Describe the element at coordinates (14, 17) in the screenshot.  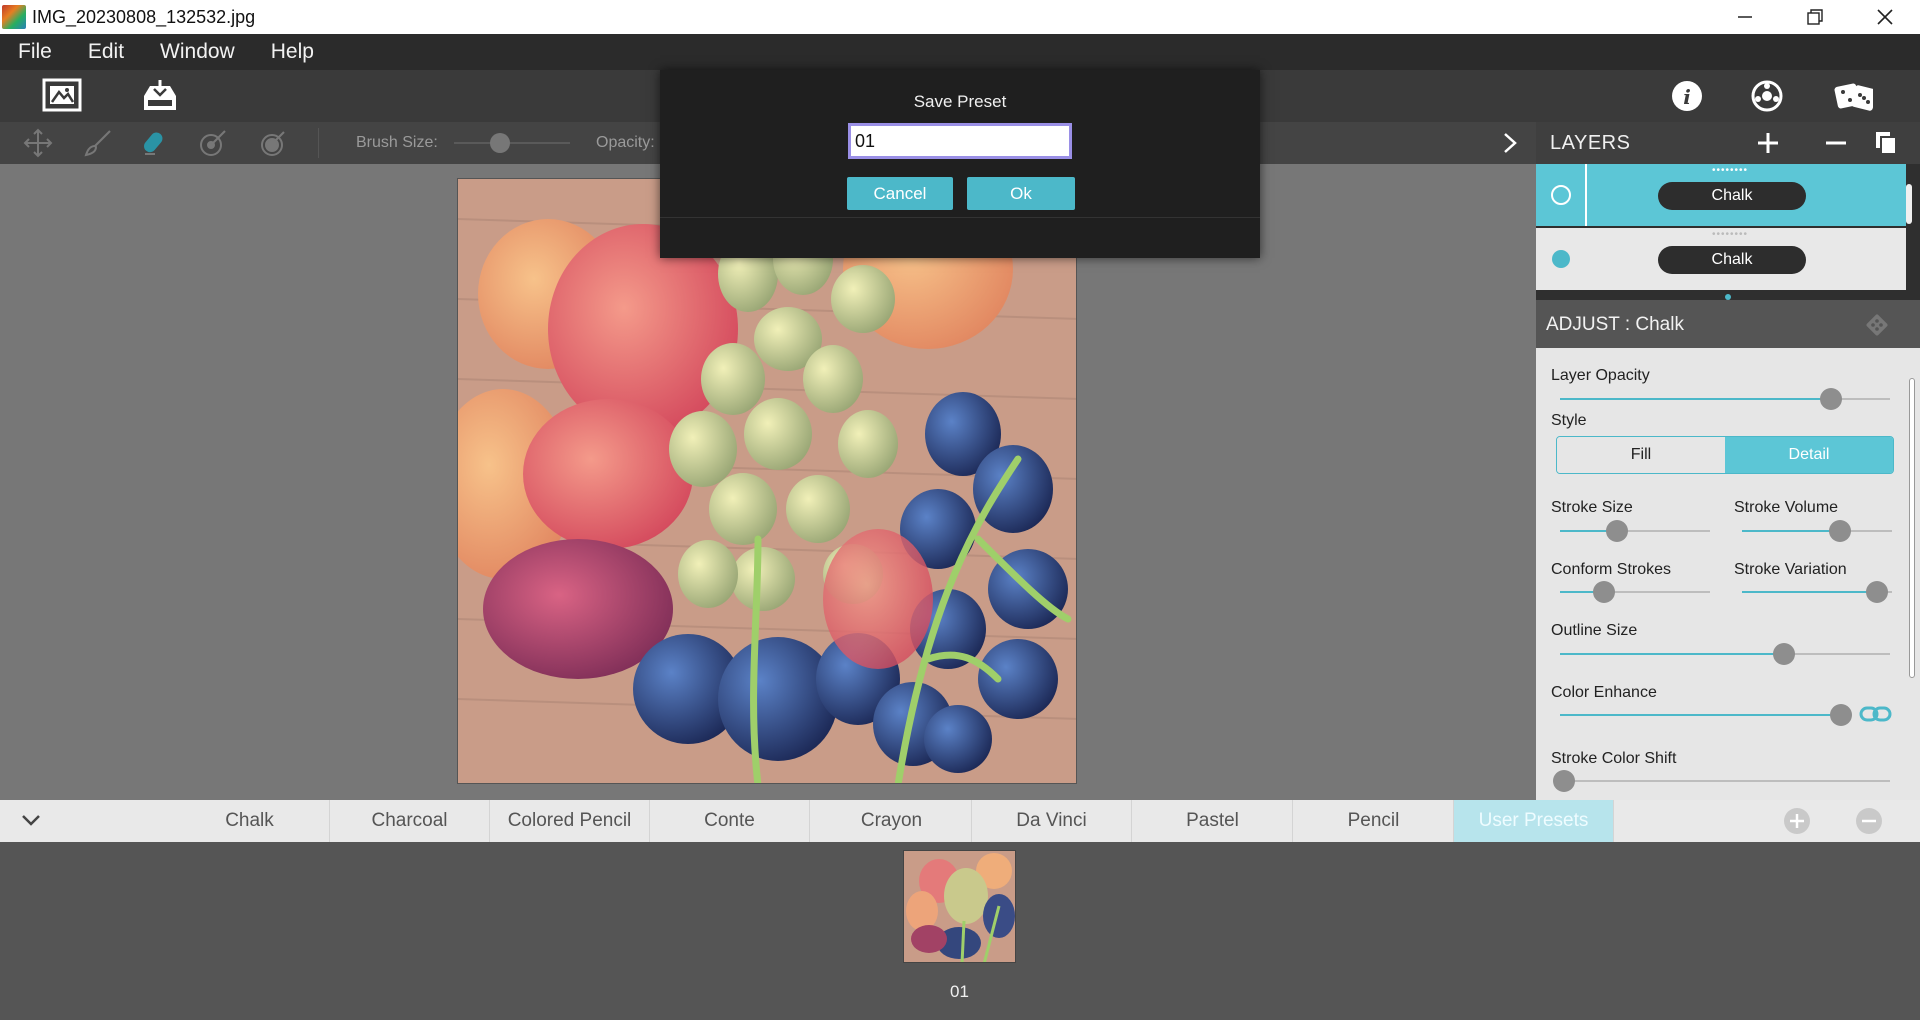
I see `app-icon` at that location.